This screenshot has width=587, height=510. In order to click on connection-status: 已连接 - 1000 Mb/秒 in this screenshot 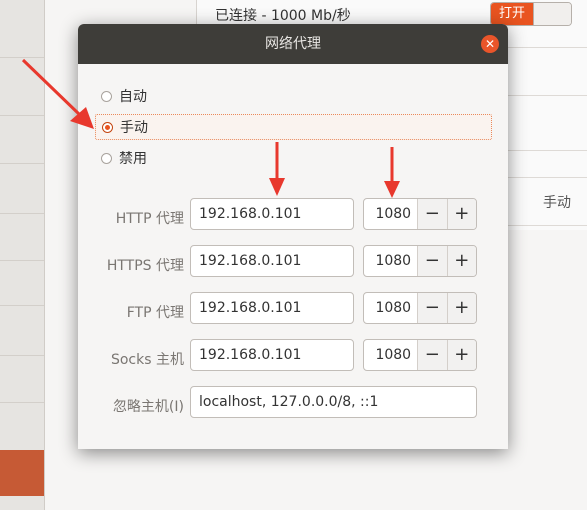, I will do `click(283, 16)`.